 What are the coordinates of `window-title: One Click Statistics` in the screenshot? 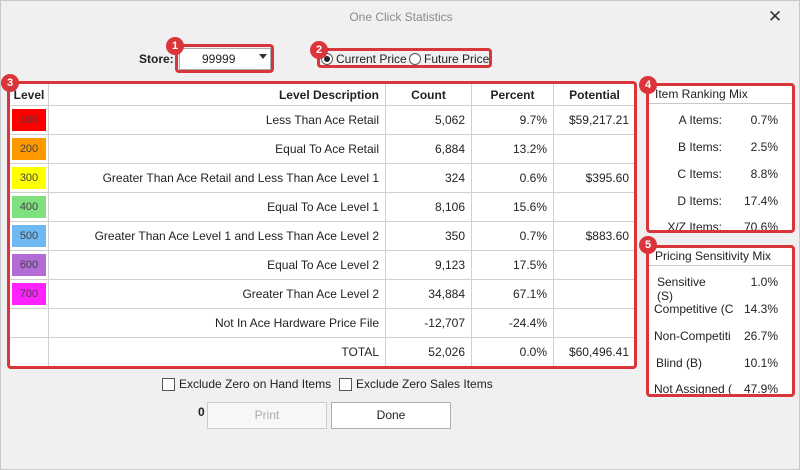 It's located at (401, 17).